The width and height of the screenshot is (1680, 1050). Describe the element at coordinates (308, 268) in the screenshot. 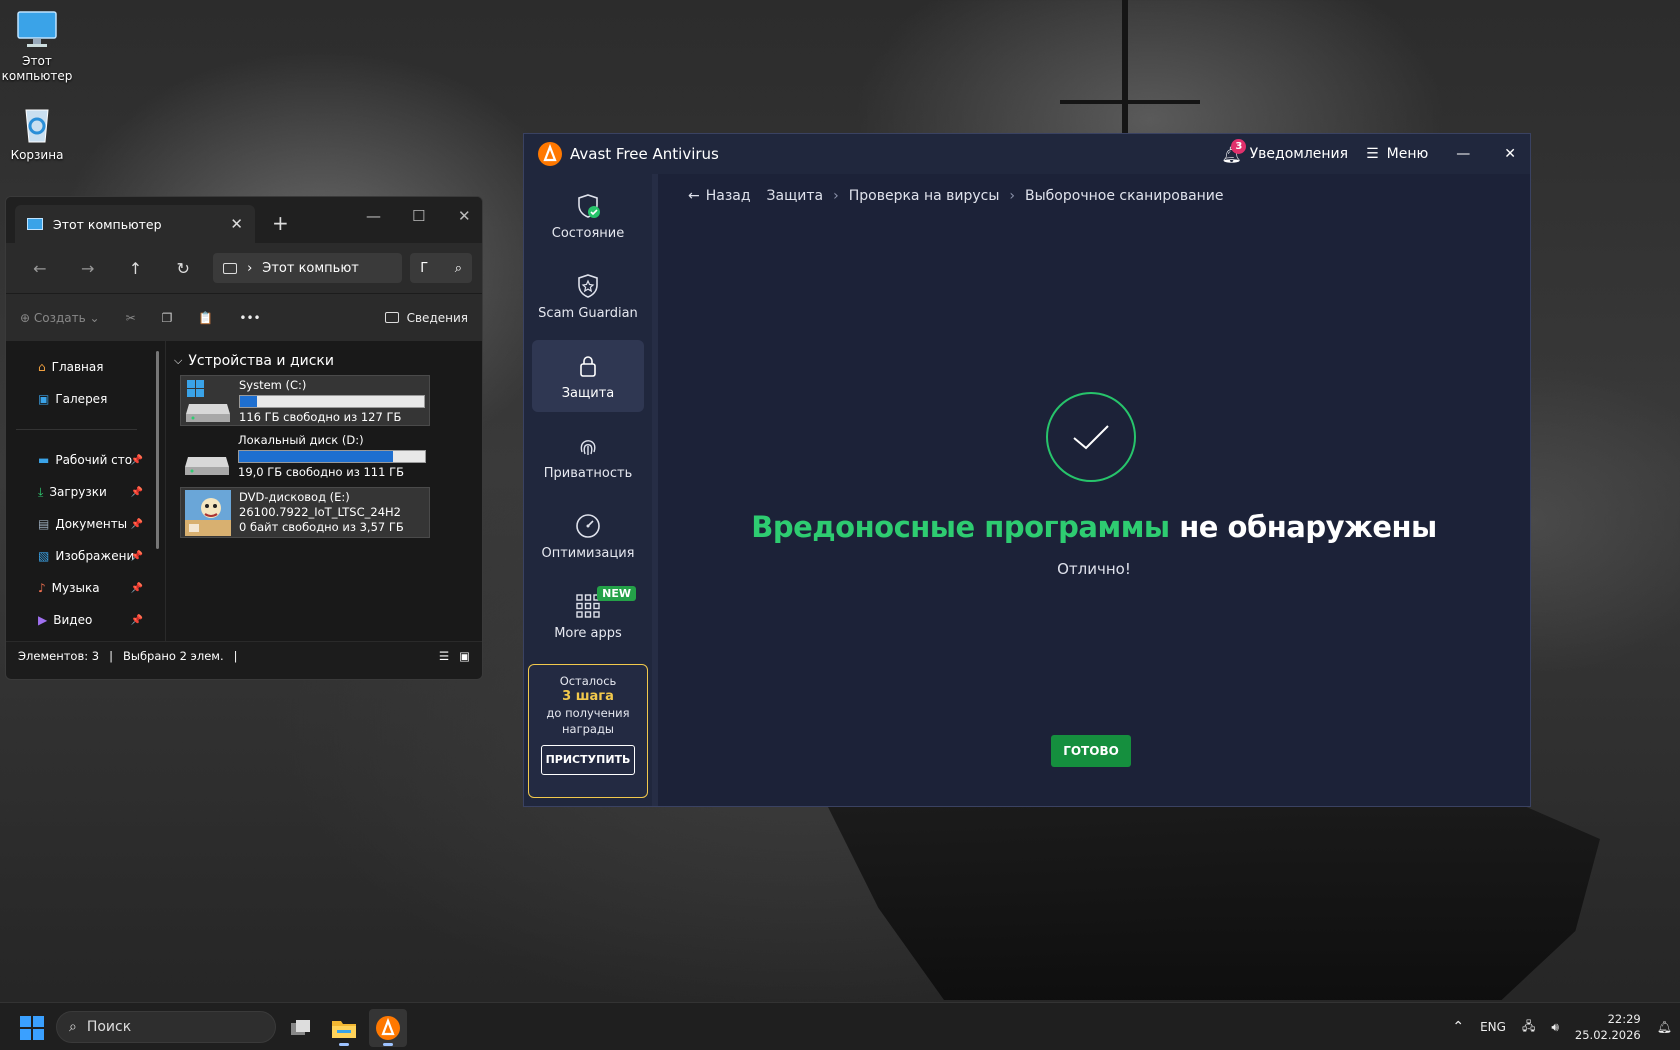

I see `address-bar: › Этот компьют` at that location.